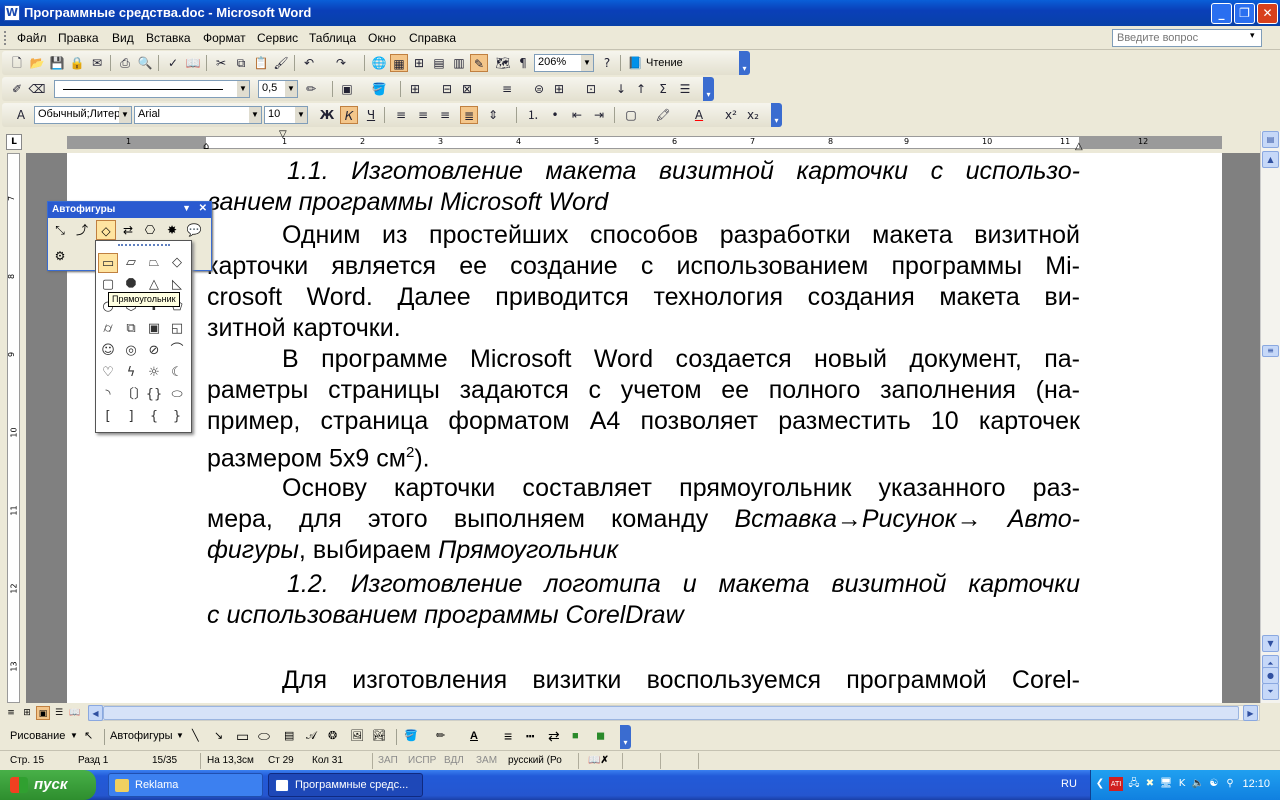  I want to click on wordart-tool-icon: 𝒜, so click(311, 736).